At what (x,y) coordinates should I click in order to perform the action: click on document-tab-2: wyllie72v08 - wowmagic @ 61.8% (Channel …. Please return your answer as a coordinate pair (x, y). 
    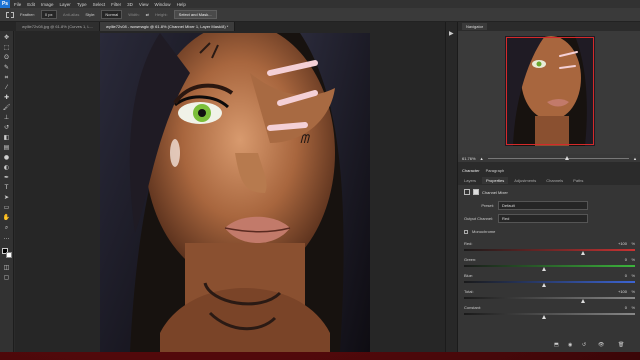
    Looking at the image, I should click on (167, 26).